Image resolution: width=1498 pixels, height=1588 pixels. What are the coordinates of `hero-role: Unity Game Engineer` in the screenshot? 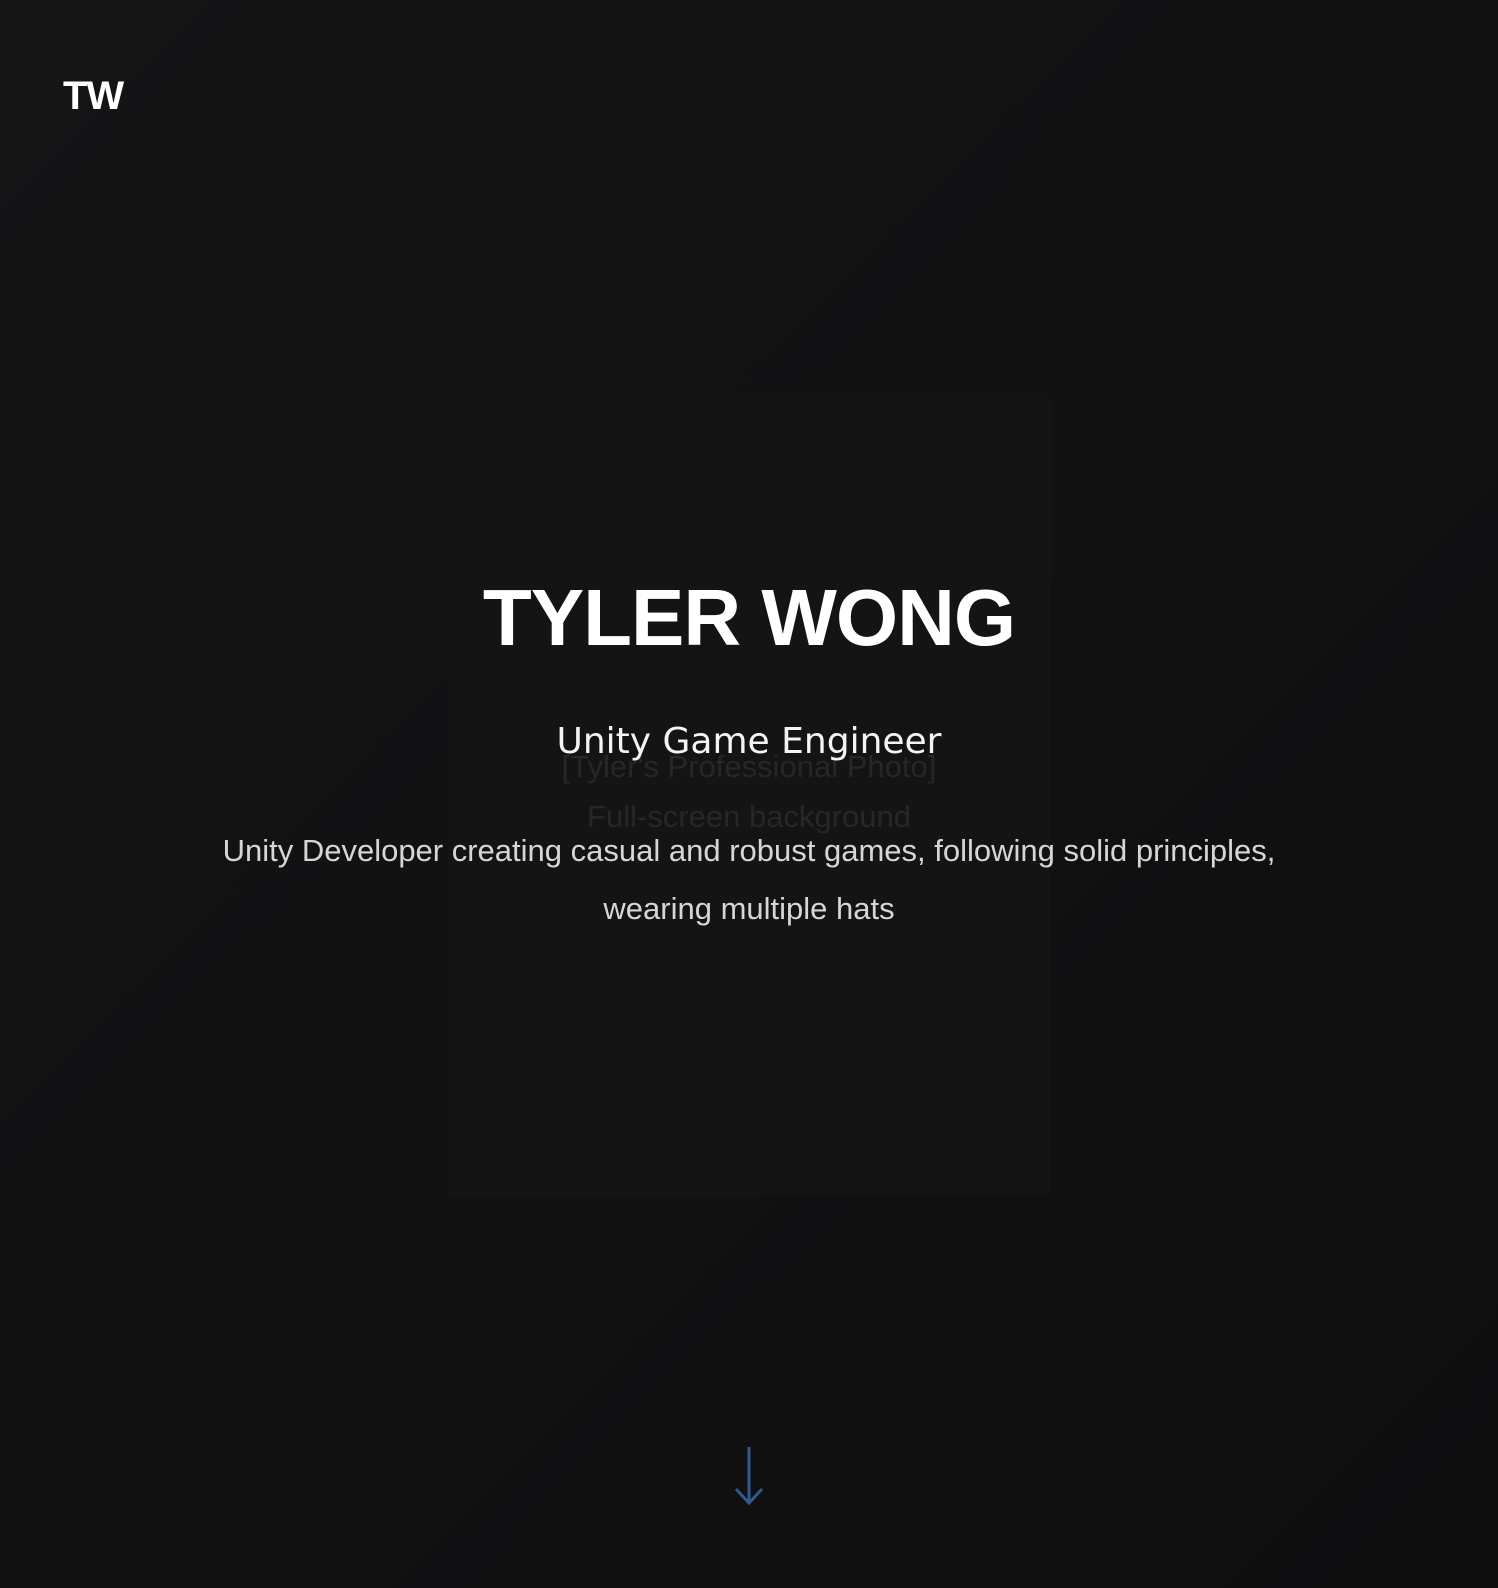 It's located at (749, 741).